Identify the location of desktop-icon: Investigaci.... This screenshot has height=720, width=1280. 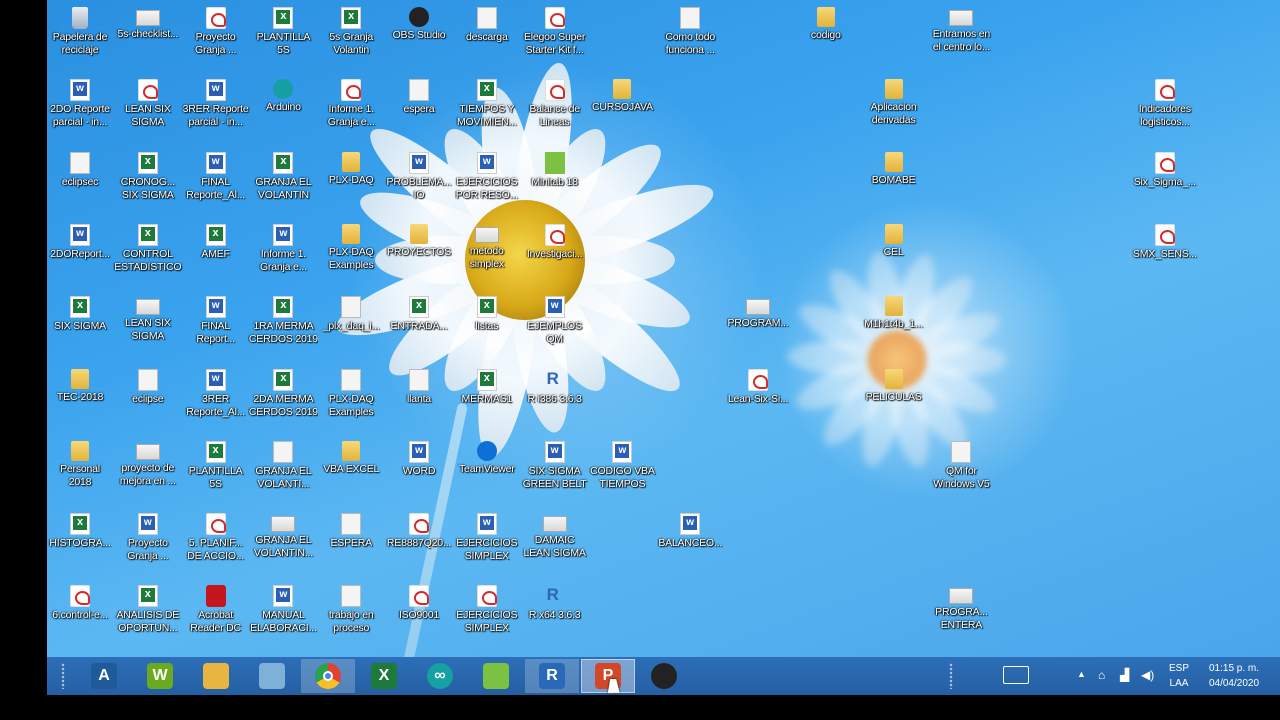
(555, 251).